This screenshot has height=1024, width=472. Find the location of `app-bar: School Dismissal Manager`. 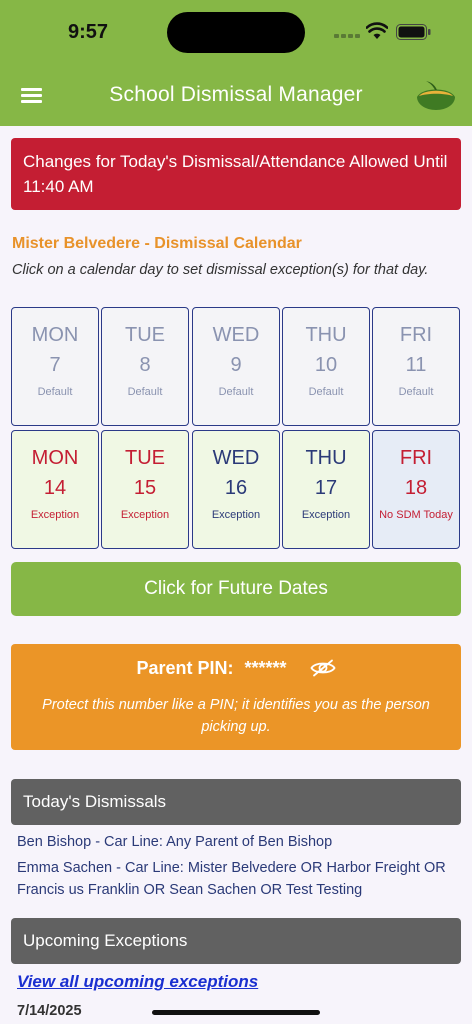

app-bar: School Dismissal Manager is located at coordinates (236, 96).